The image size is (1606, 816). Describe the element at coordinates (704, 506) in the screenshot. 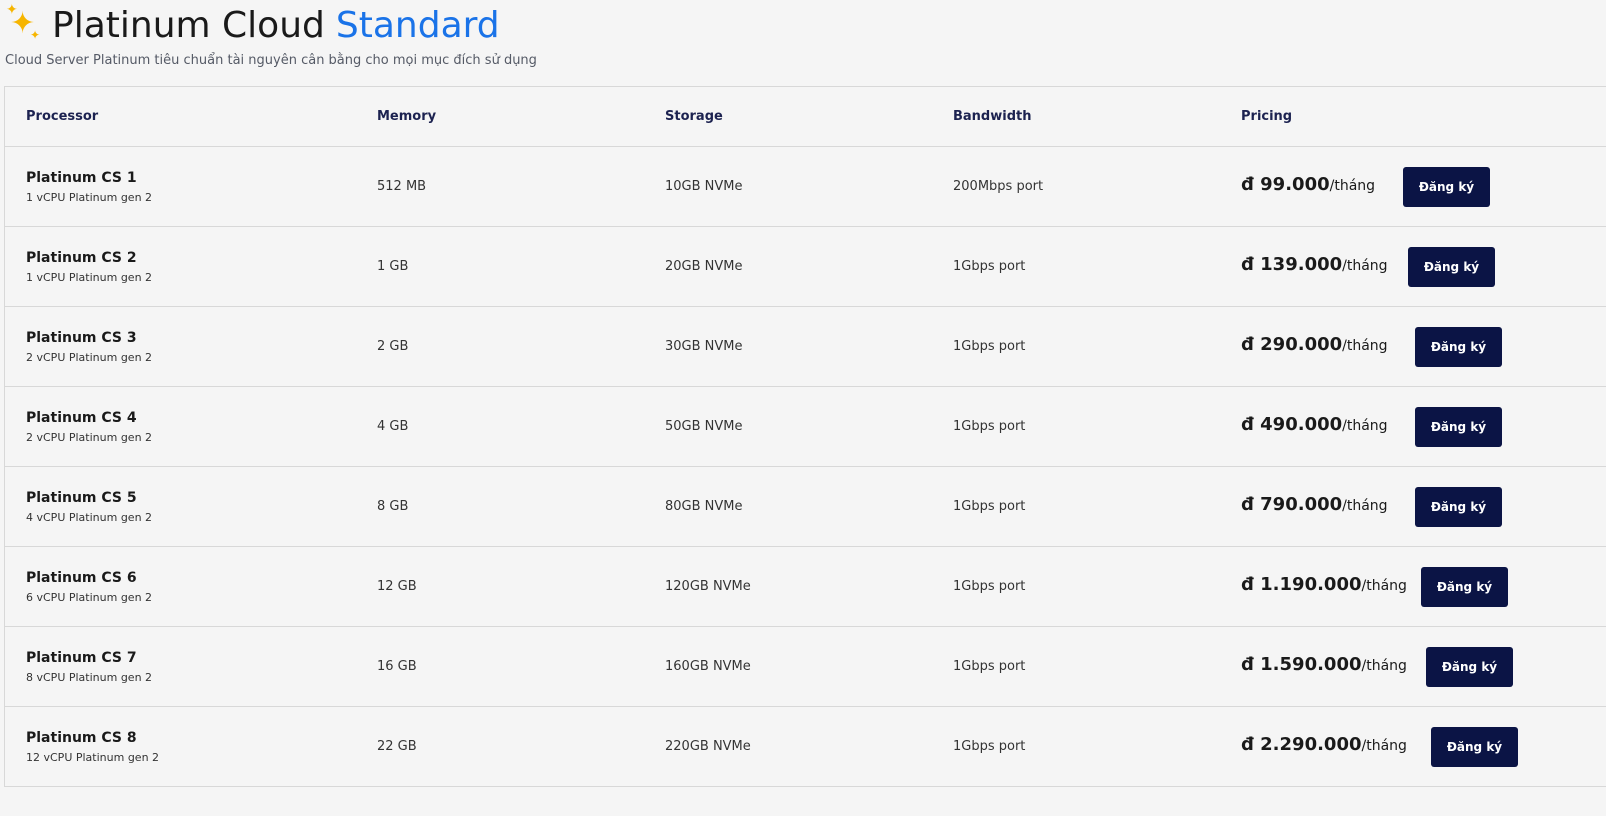

I see `plan-storage: 80GB NVMe` at that location.